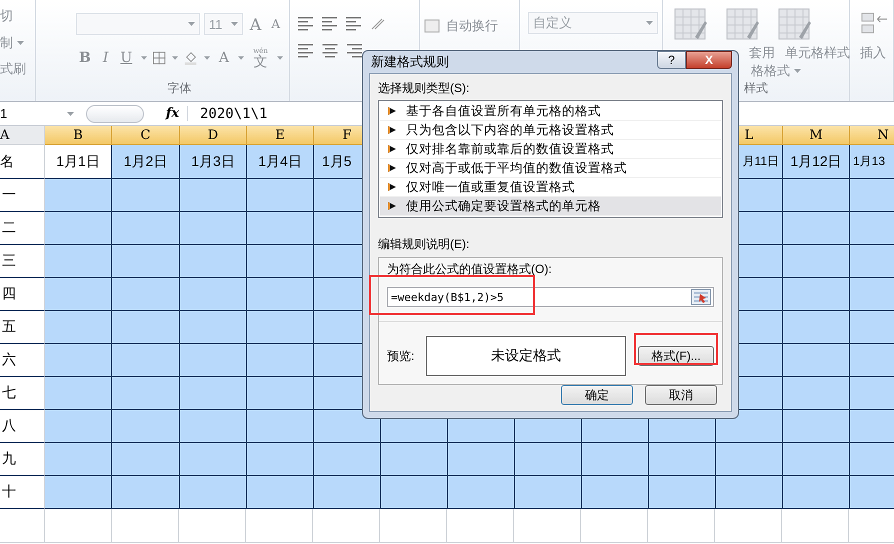  What do you see at coordinates (701, 297) in the screenshot?
I see `range-select-icon` at bounding box center [701, 297].